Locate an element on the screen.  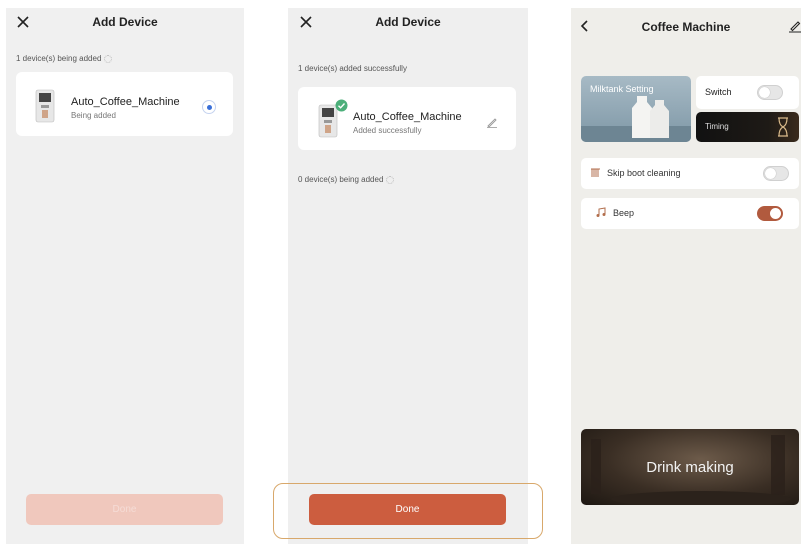
device-status: Added successfully is located at coordinates (387, 130).